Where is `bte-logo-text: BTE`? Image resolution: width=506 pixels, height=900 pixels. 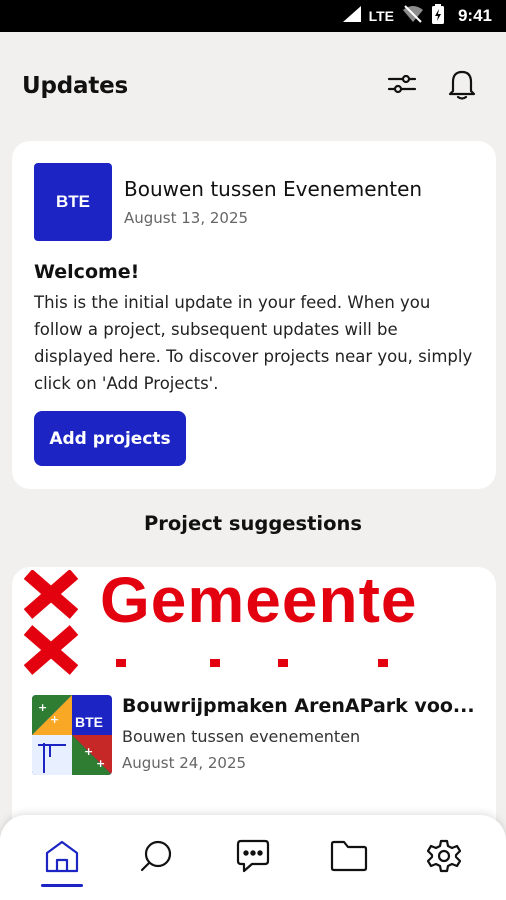 bte-logo-text: BTE is located at coordinates (73, 201).